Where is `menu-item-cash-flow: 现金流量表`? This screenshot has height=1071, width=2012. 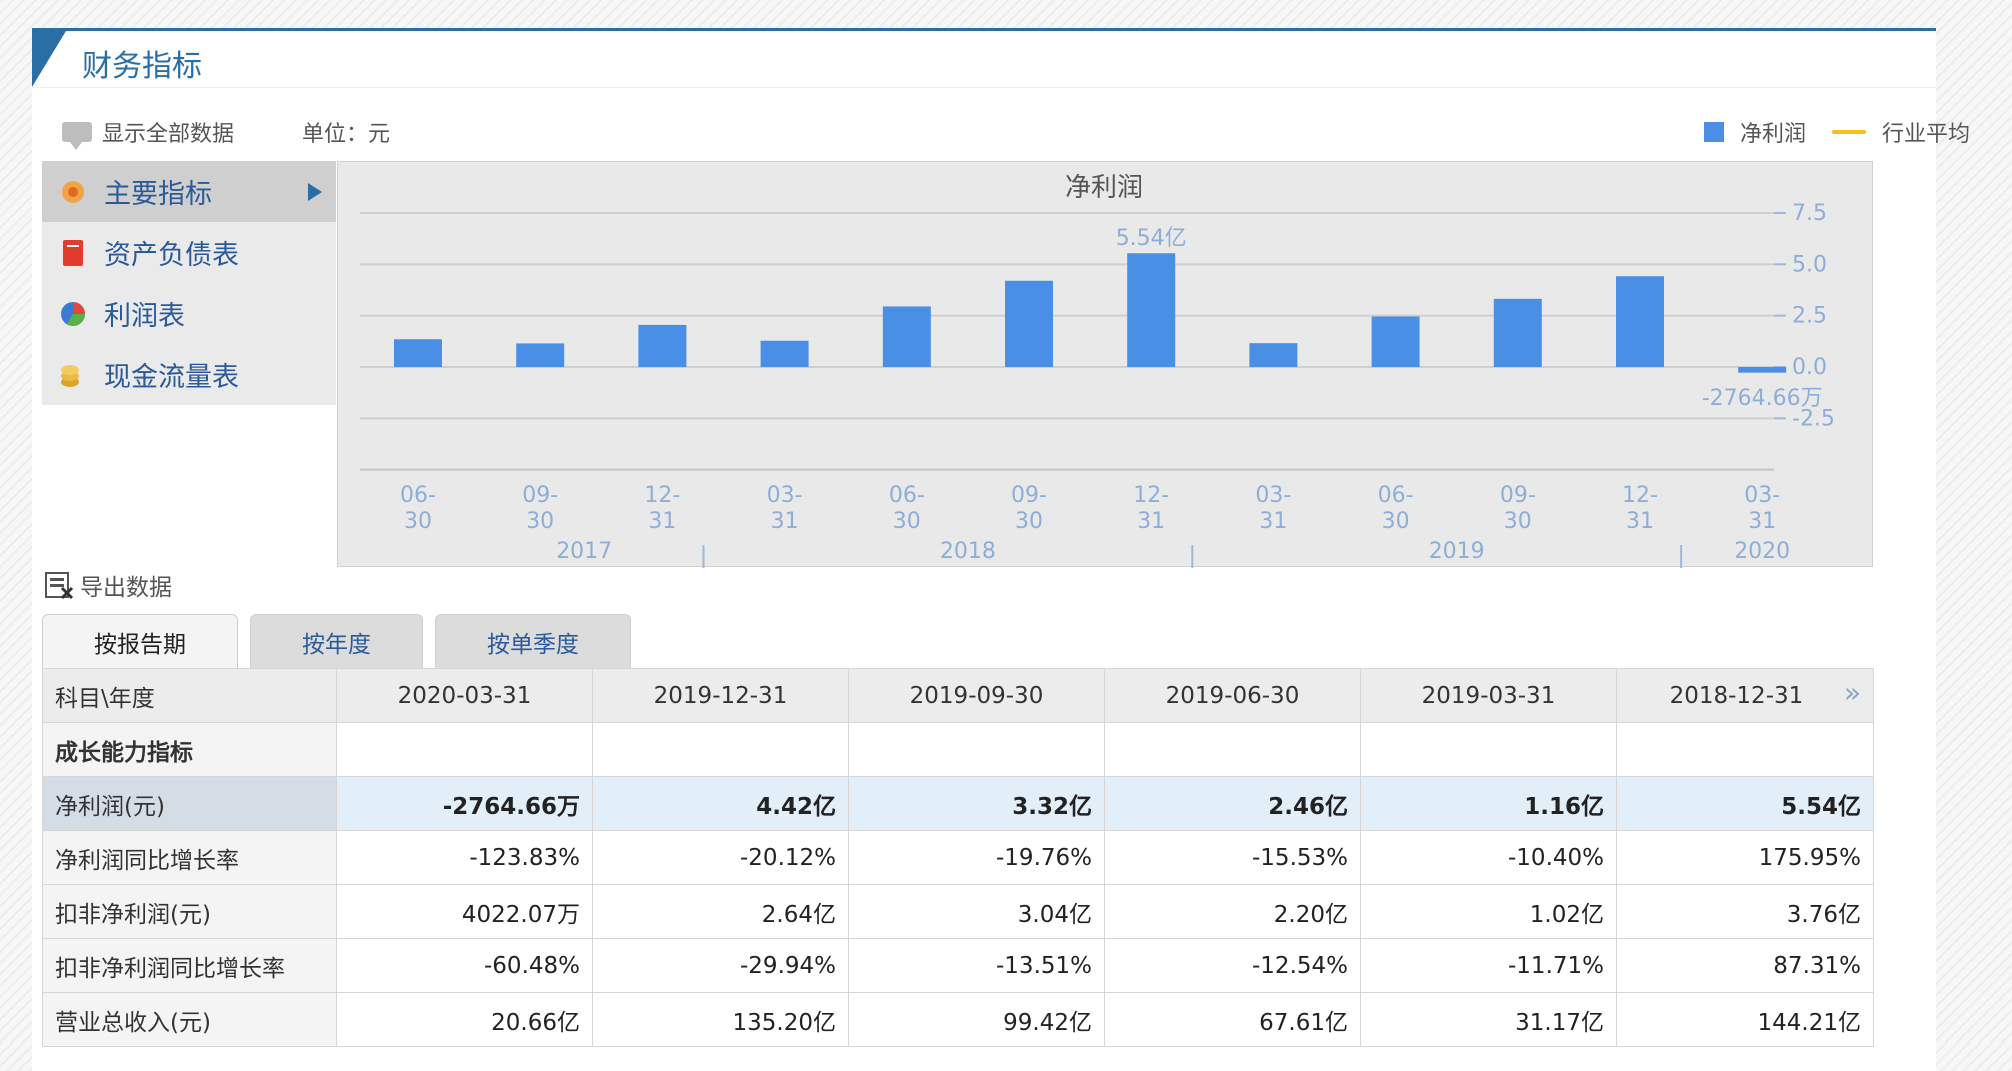
menu-item-cash-flow: 现金流量表 is located at coordinates (189, 374).